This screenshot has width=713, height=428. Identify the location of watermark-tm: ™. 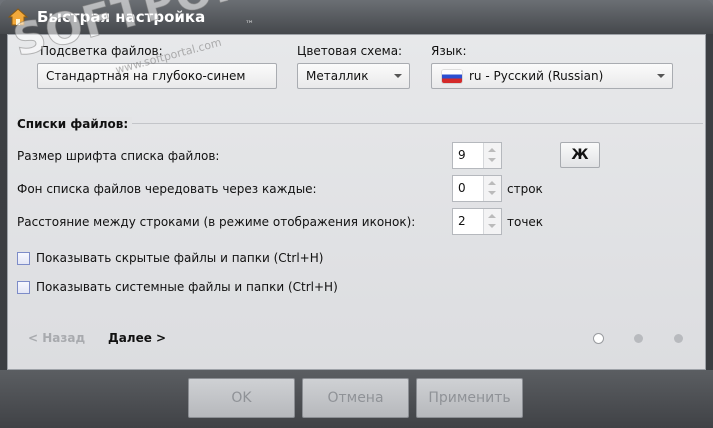
(249, 25).